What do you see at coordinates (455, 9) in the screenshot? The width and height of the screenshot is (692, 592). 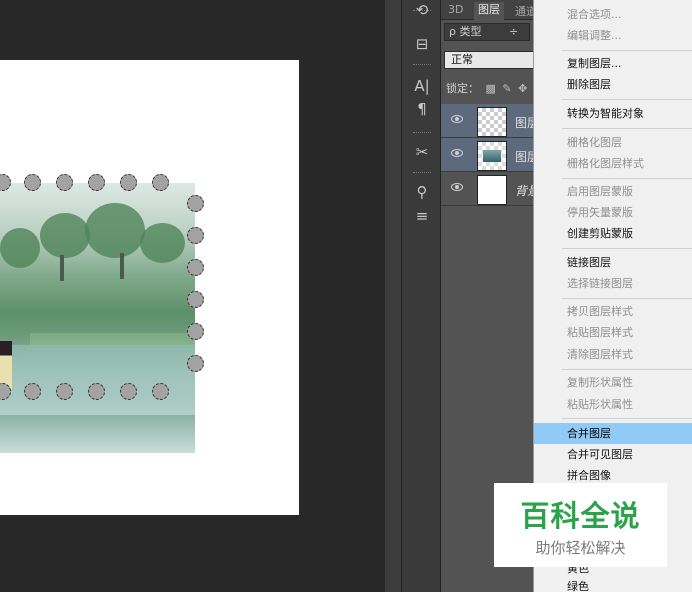 I see `tab-3d: 3D` at bounding box center [455, 9].